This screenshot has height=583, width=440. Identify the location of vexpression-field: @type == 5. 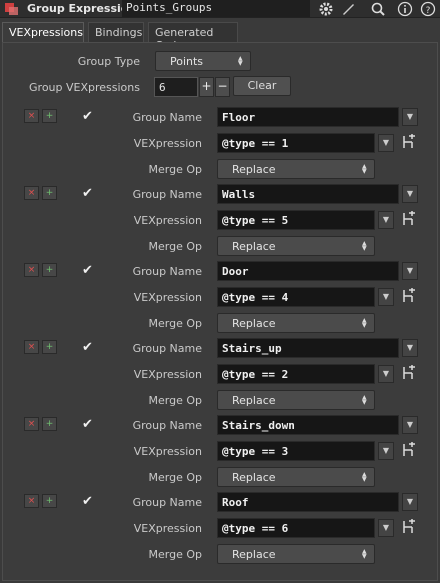
(296, 220).